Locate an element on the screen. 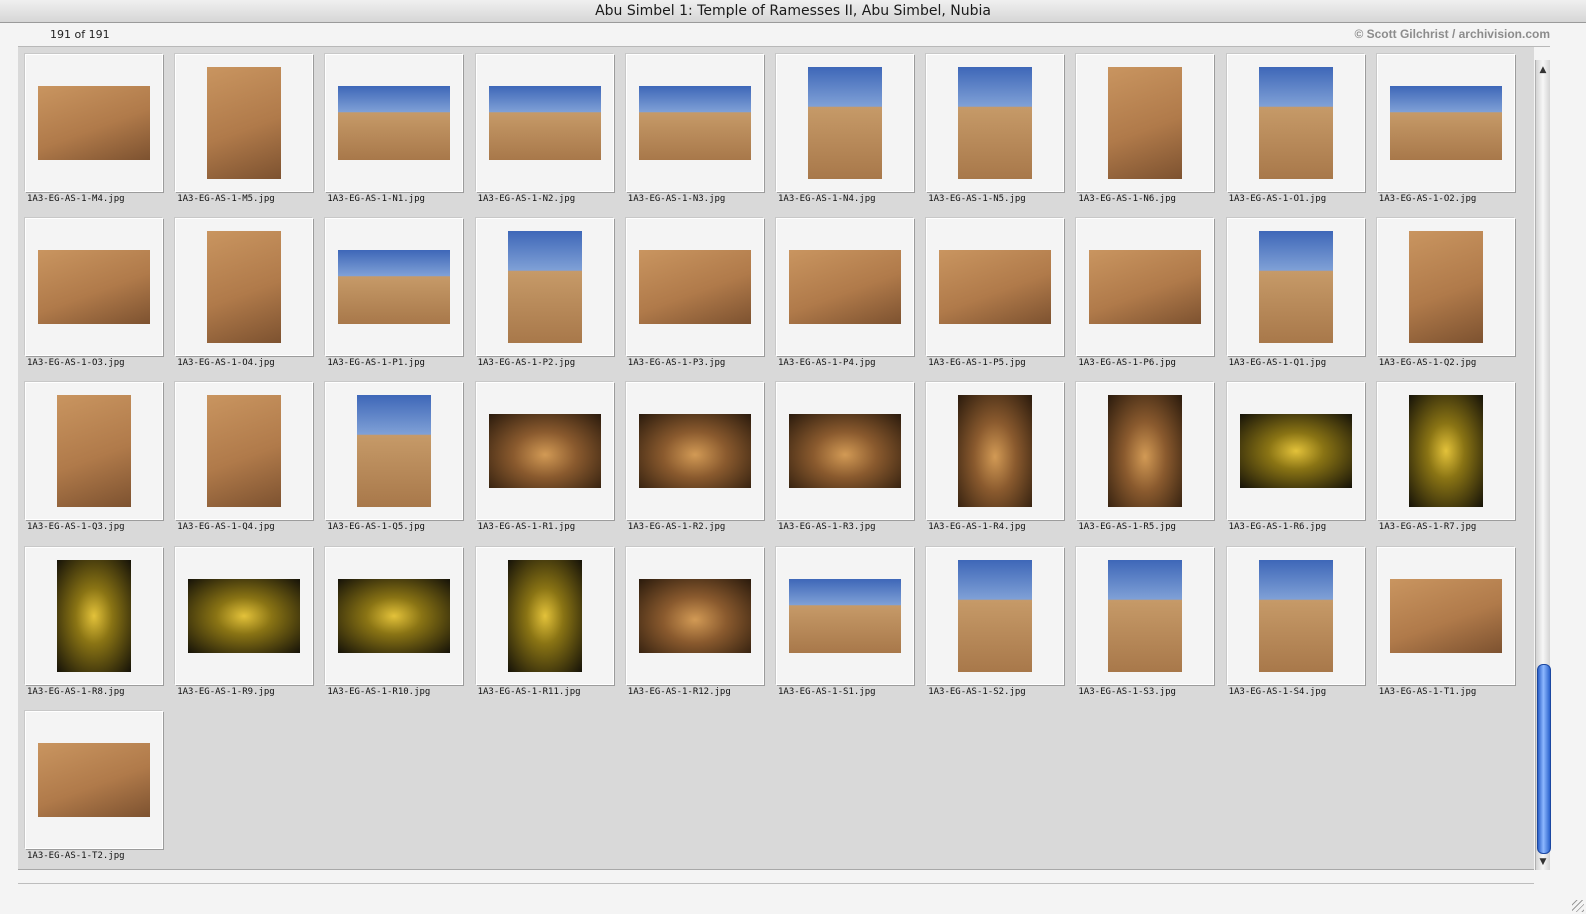 The image size is (1586, 914). thumbnail-item: 1A3-EG-AS-1-R10.jpg is located at coordinates (394, 623).